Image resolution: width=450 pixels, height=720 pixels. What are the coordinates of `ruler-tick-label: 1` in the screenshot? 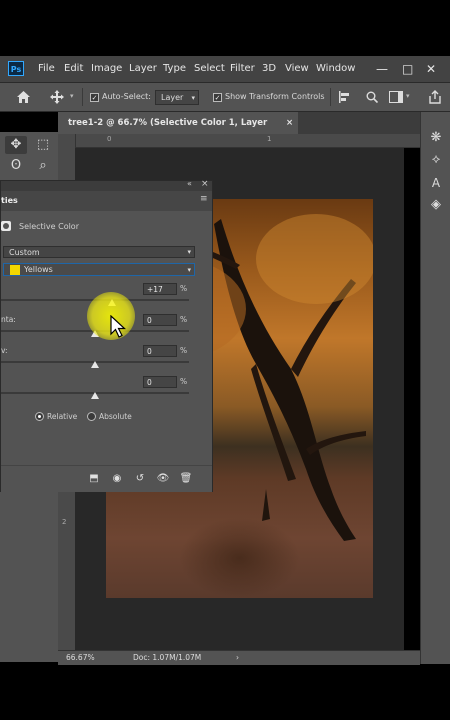 It's located at (269, 139).